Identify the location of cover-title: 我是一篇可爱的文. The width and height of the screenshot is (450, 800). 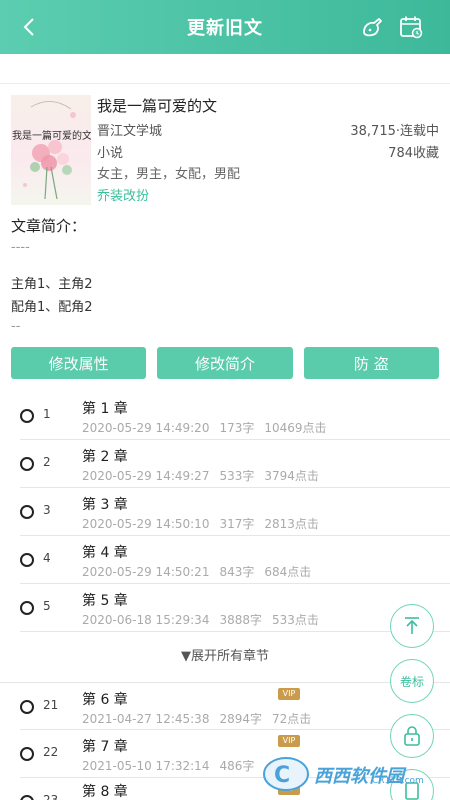
(51, 136).